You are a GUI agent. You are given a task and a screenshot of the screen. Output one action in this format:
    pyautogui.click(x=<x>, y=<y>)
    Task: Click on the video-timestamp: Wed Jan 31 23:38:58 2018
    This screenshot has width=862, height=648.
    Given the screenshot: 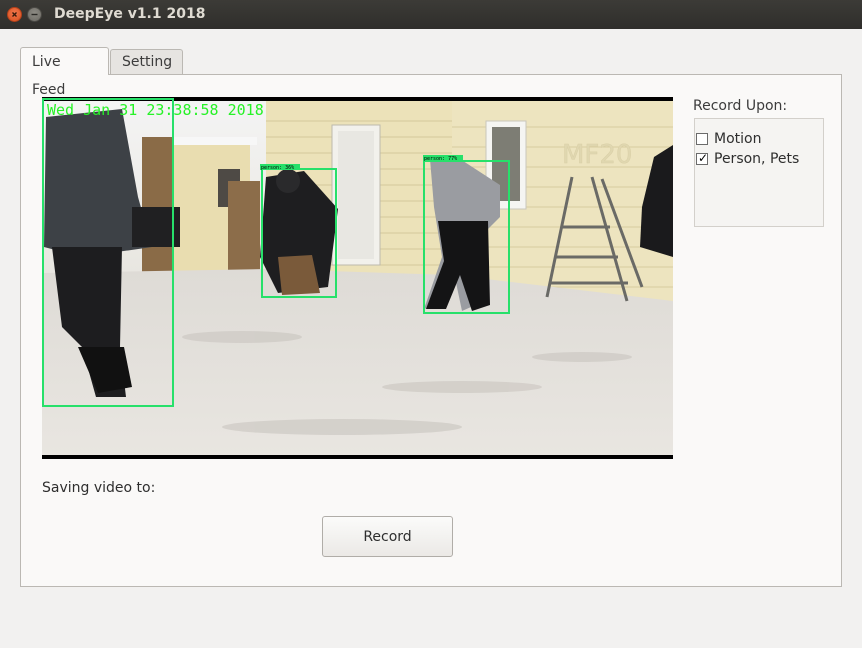 What is the action you would take?
    pyautogui.click(x=155, y=110)
    